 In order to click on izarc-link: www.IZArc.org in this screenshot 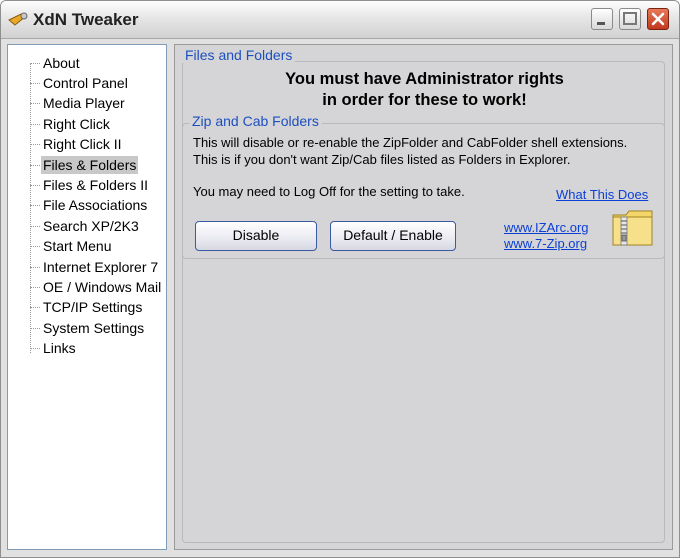, I will do `click(546, 227)`.